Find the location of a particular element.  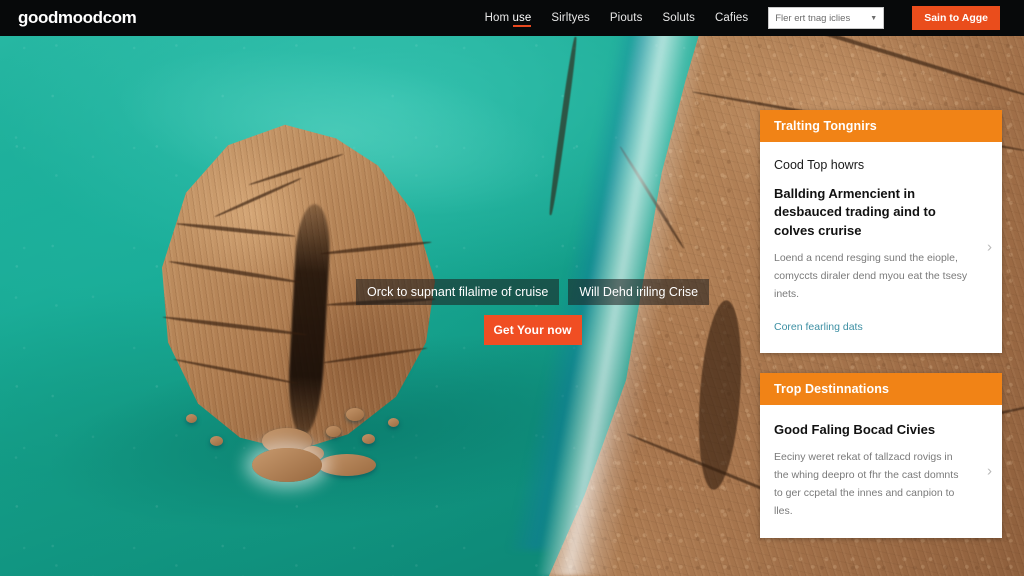

nav-cta-button: Sain to Agge is located at coordinates (956, 18).